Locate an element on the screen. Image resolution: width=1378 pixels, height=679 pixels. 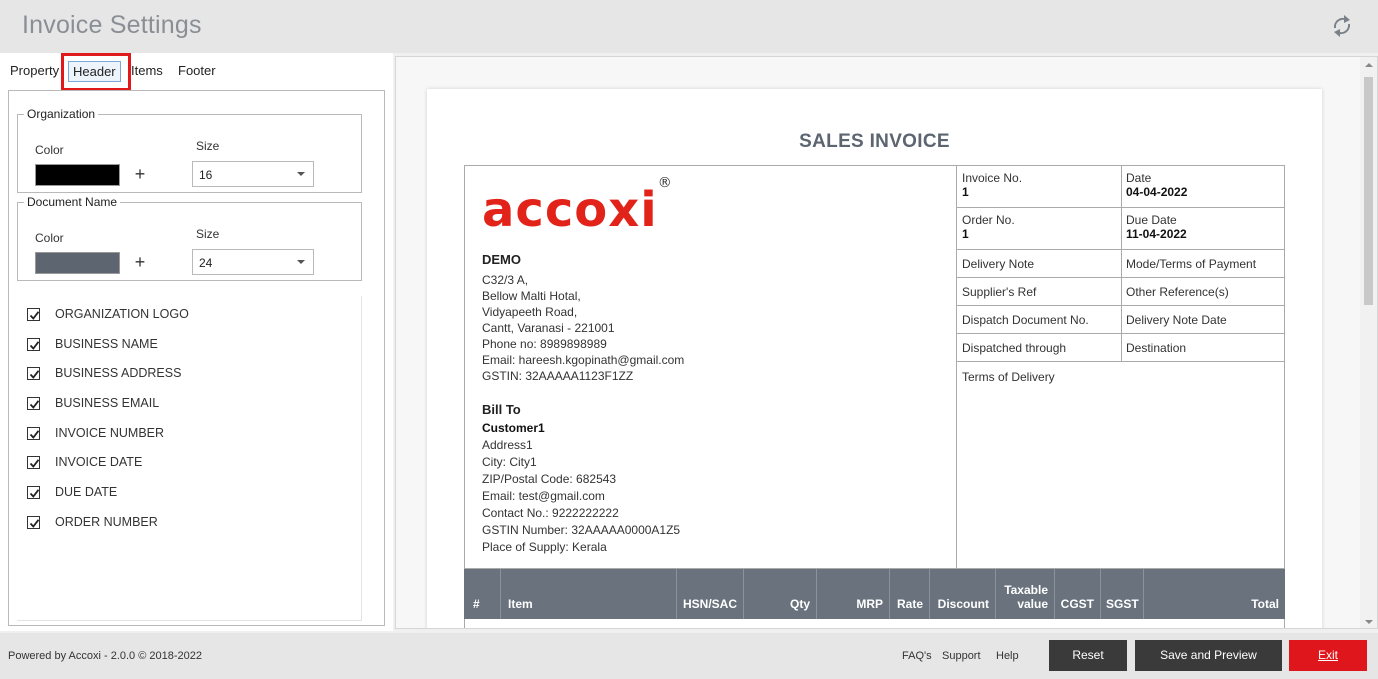
address-line: Email: hareesh.kgopinath@gmail.com is located at coordinates (583, 360).